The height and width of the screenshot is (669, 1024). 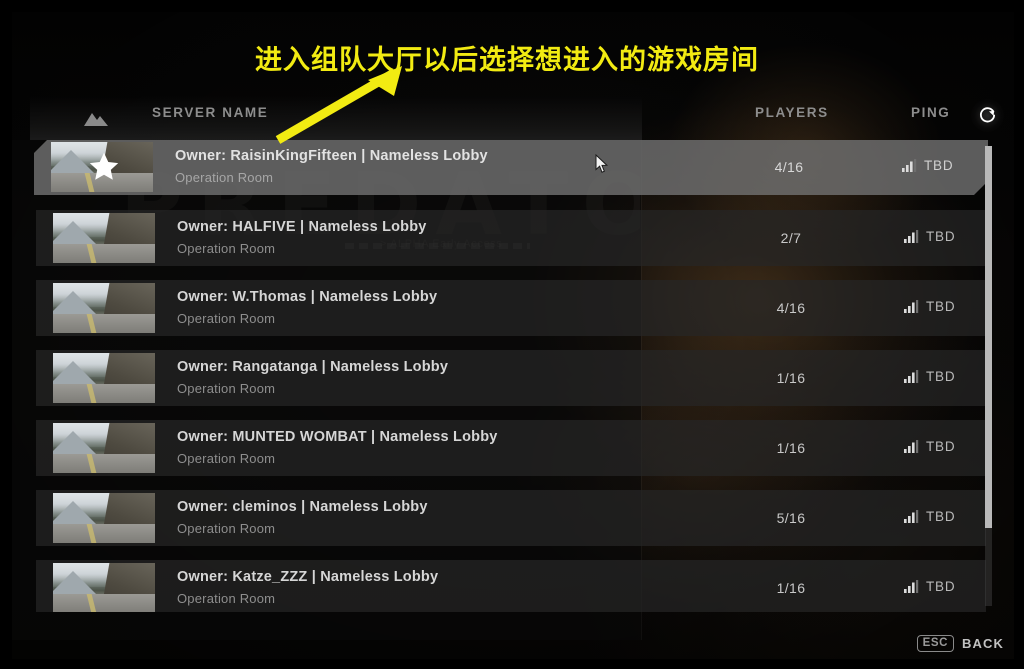 I want to click on back-button-label: BACK, so click(x=983, y=643).